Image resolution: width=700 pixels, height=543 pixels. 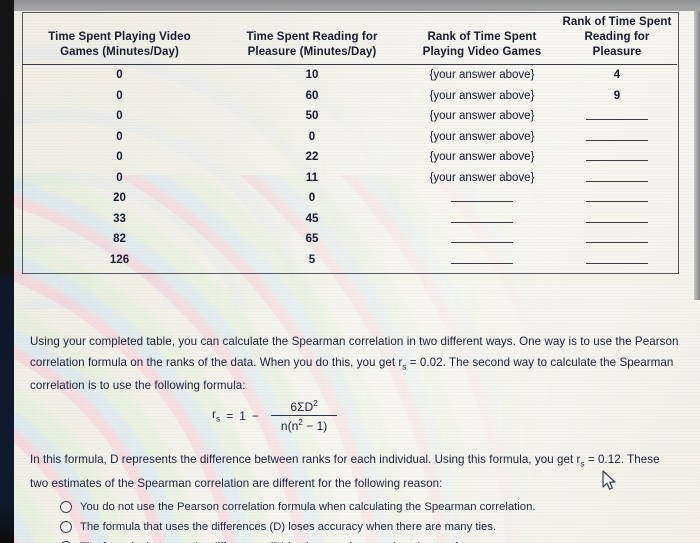 What do you see at coordinates (312, 116) in the screenshot?
I see `cell-reading: 50` at bounding box center [312, 116].